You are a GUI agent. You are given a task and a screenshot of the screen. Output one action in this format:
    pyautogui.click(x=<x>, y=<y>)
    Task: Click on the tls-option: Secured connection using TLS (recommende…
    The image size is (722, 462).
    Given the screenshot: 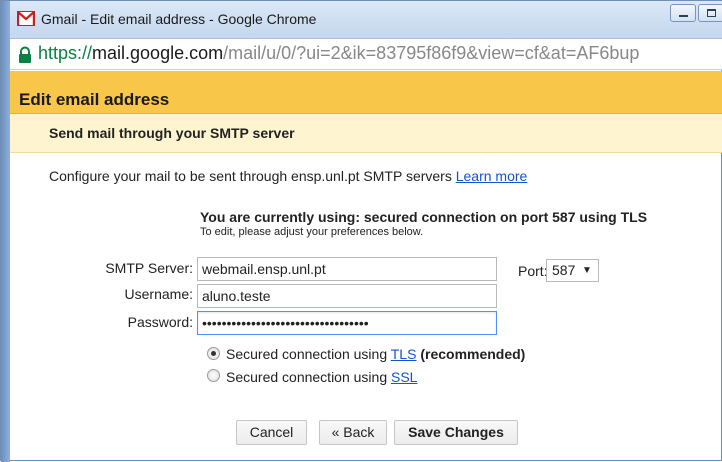 What is the action you would take?
    pyautogui.click(x=375, y=354)
    